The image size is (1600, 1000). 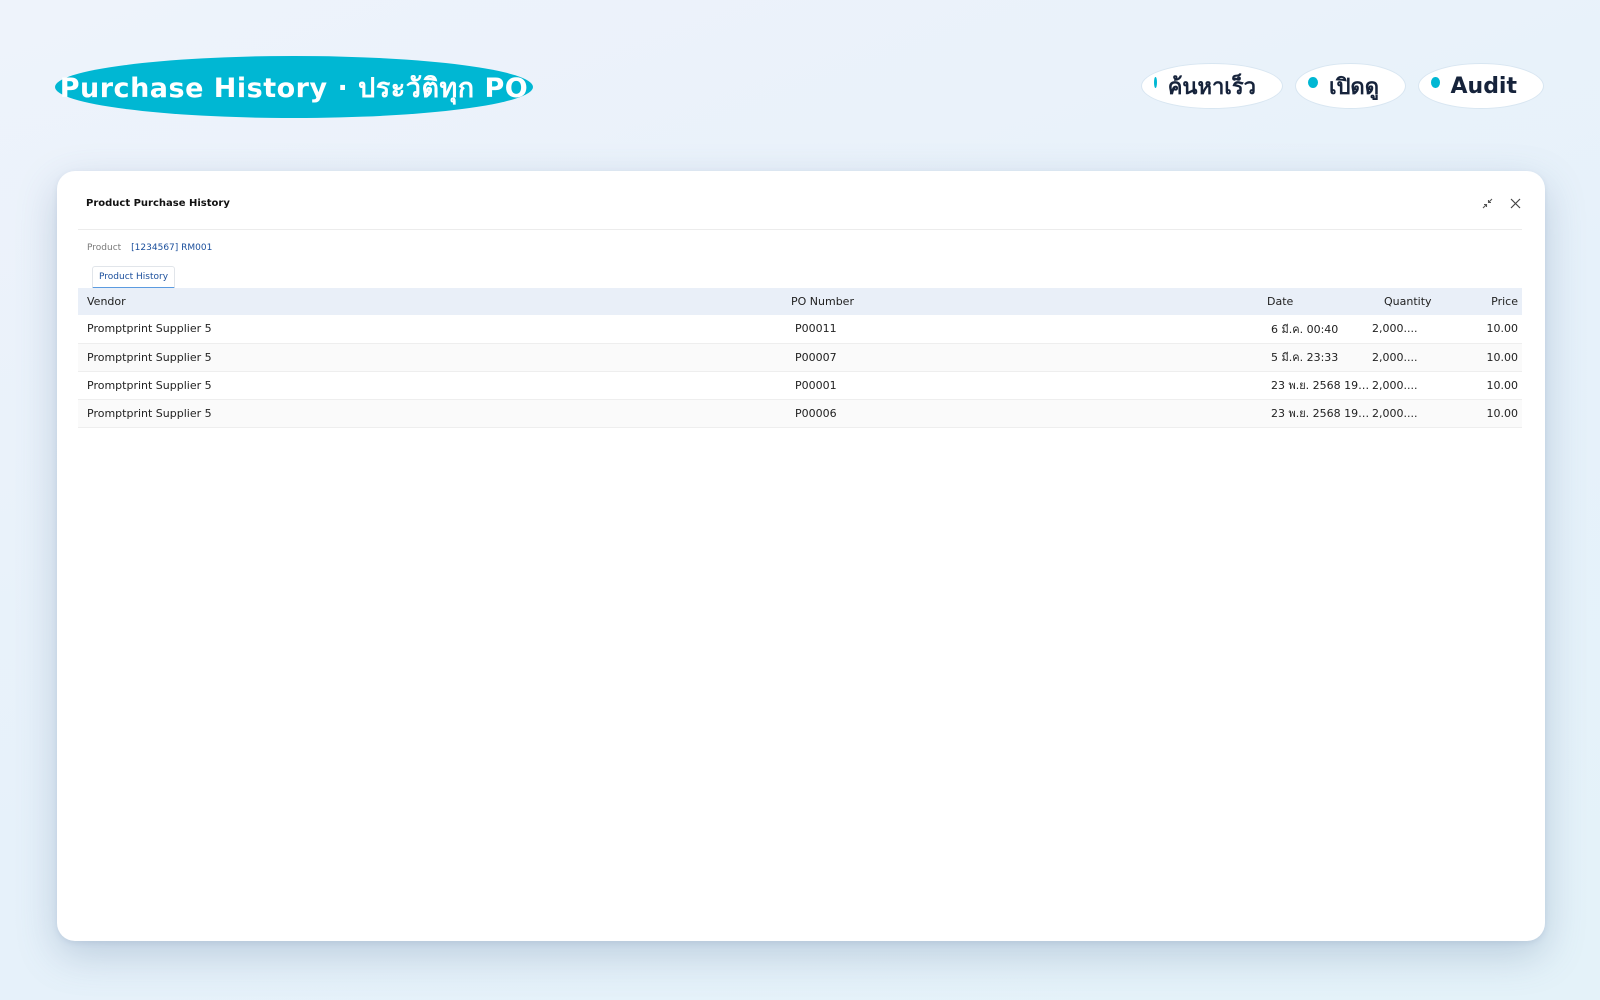 I want to click on dialog-title: Product Purchase History, so click(x=158, y=203).